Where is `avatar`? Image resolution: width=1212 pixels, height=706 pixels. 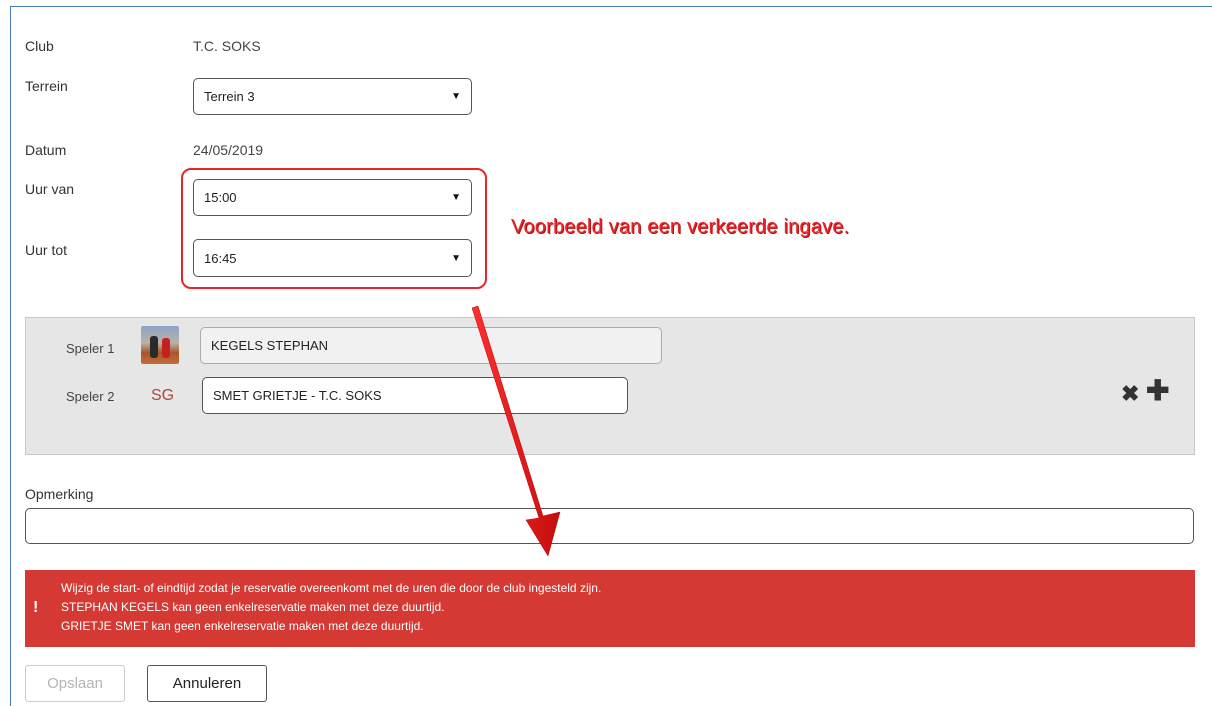 avatar is located at coordinates (160, 345).